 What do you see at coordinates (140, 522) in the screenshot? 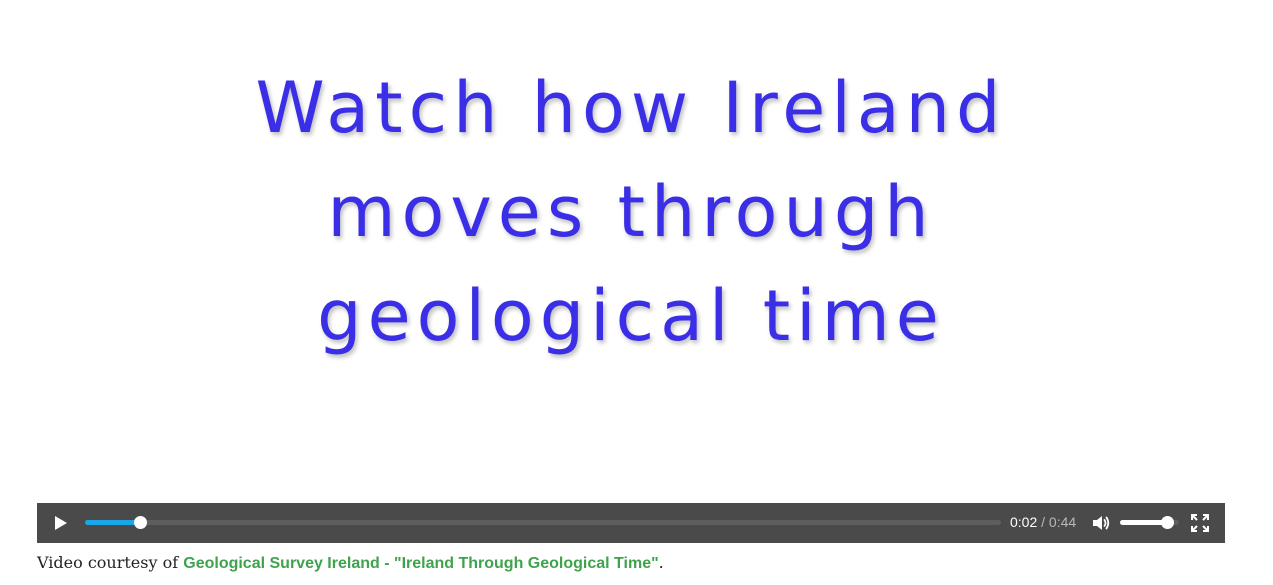
I see `progress-handle` at bounding box center [140, 522].